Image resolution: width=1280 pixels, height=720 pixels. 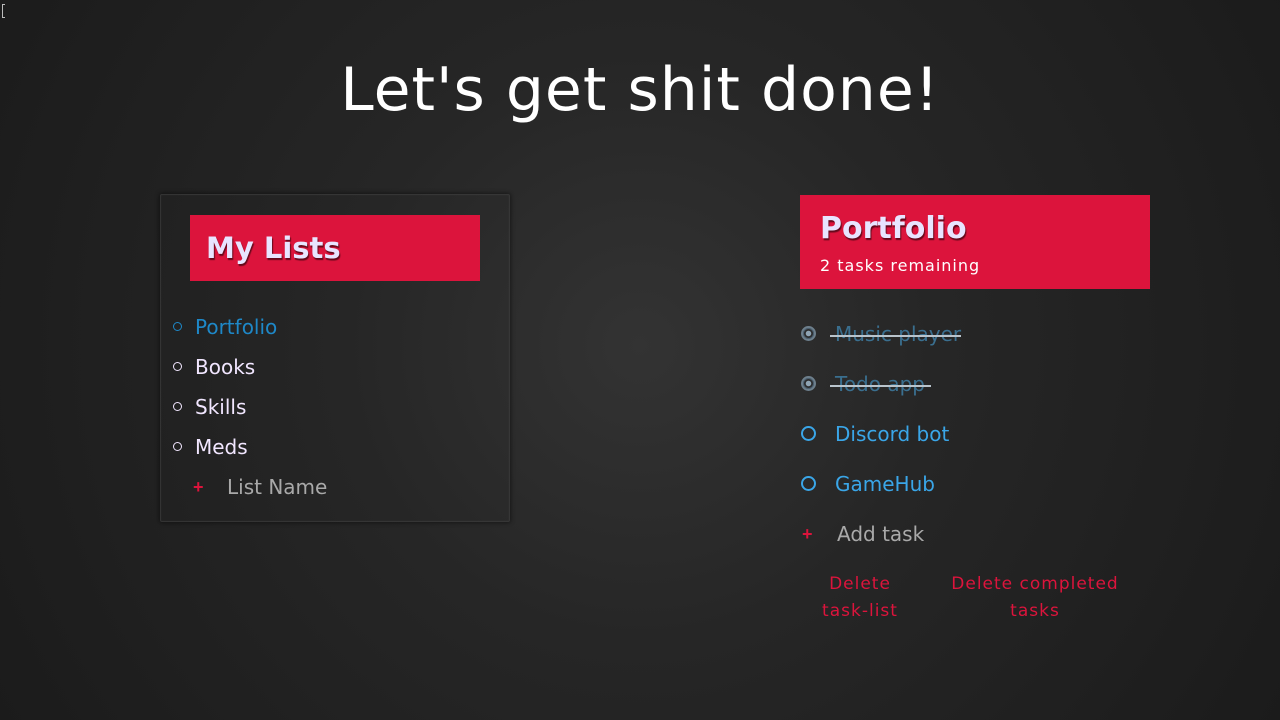 What do you see at coordinates (967, 534) in the screenshot?
I see `add-task-input` at bounding box center [967, 534].